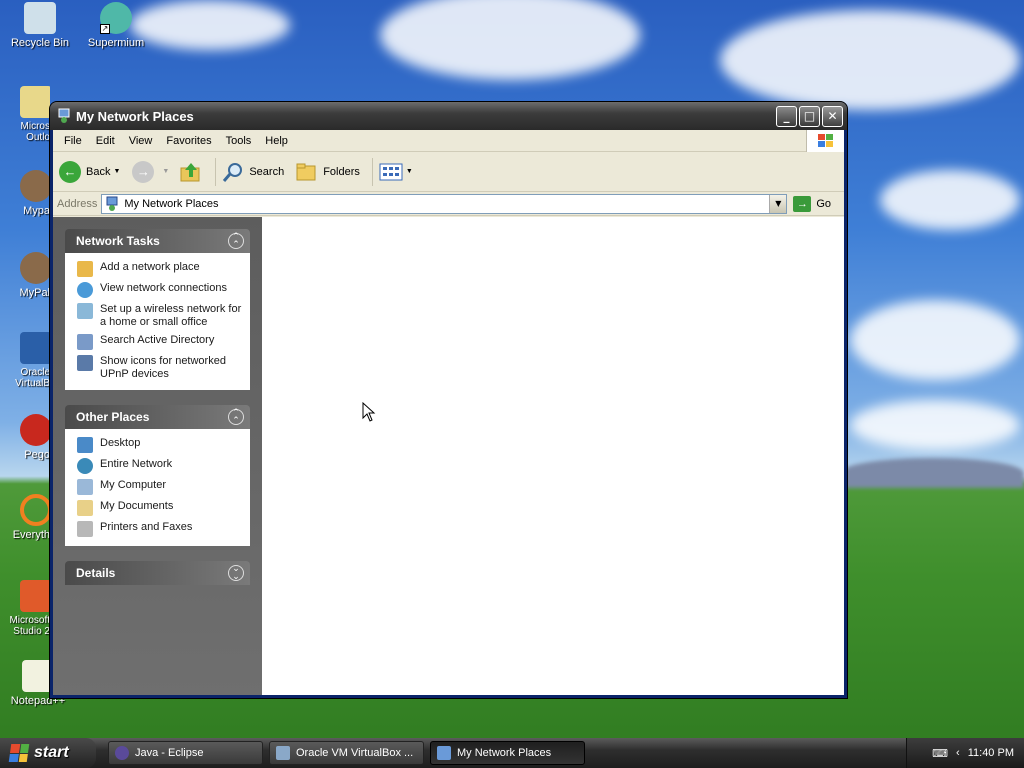 Image resolution: width=1024 pixels, height=768 pixels. What do you see at coordinates (136, 464) in the screenshot?
I see `place-label: Entire Network` at bounding box center [136, 464].